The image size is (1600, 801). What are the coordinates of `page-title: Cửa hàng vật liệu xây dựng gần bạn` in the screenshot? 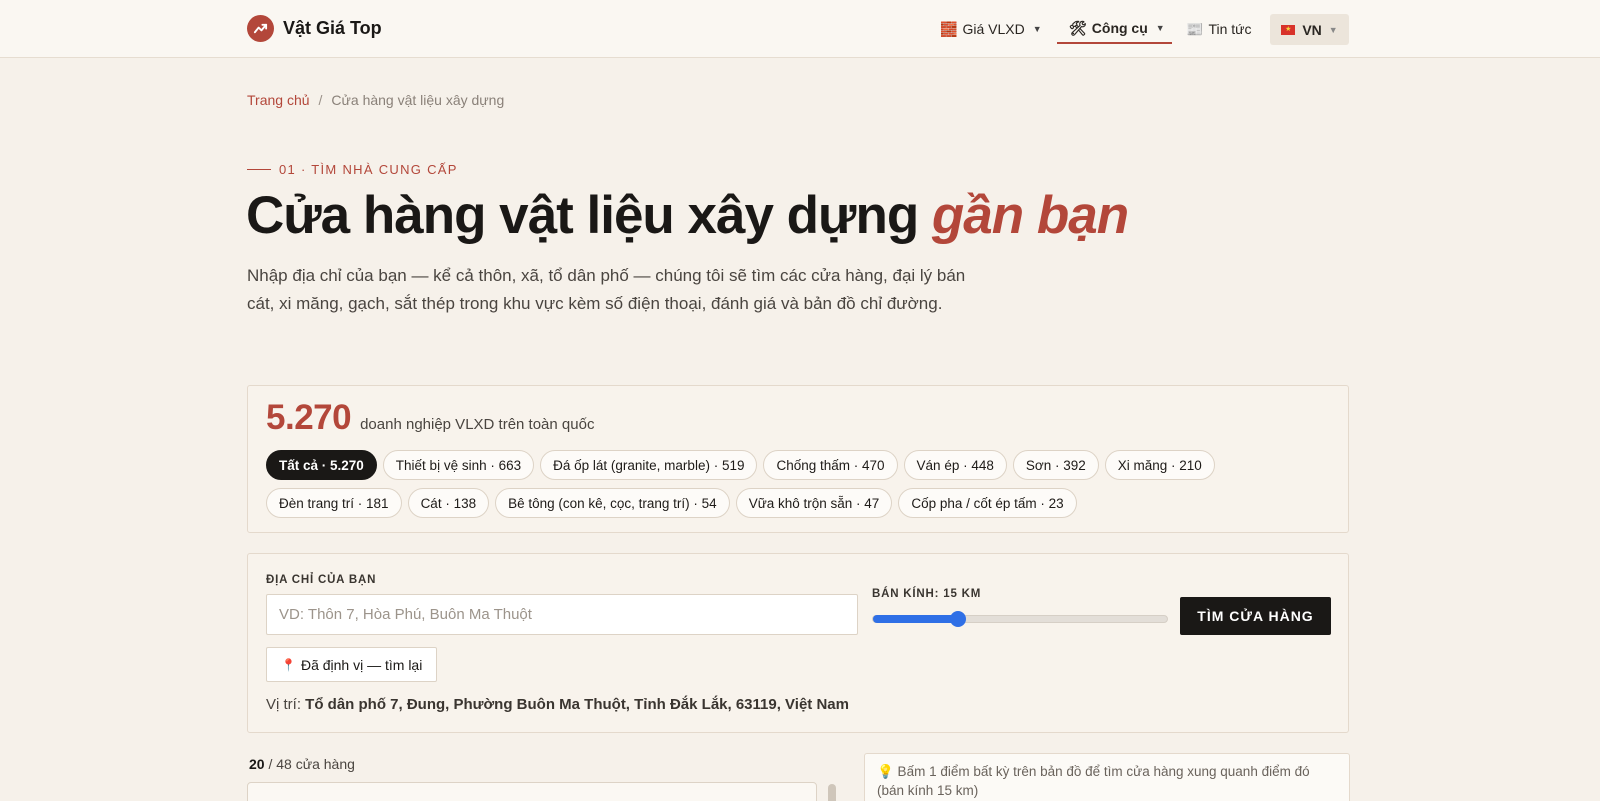 It's located at (687, 216).